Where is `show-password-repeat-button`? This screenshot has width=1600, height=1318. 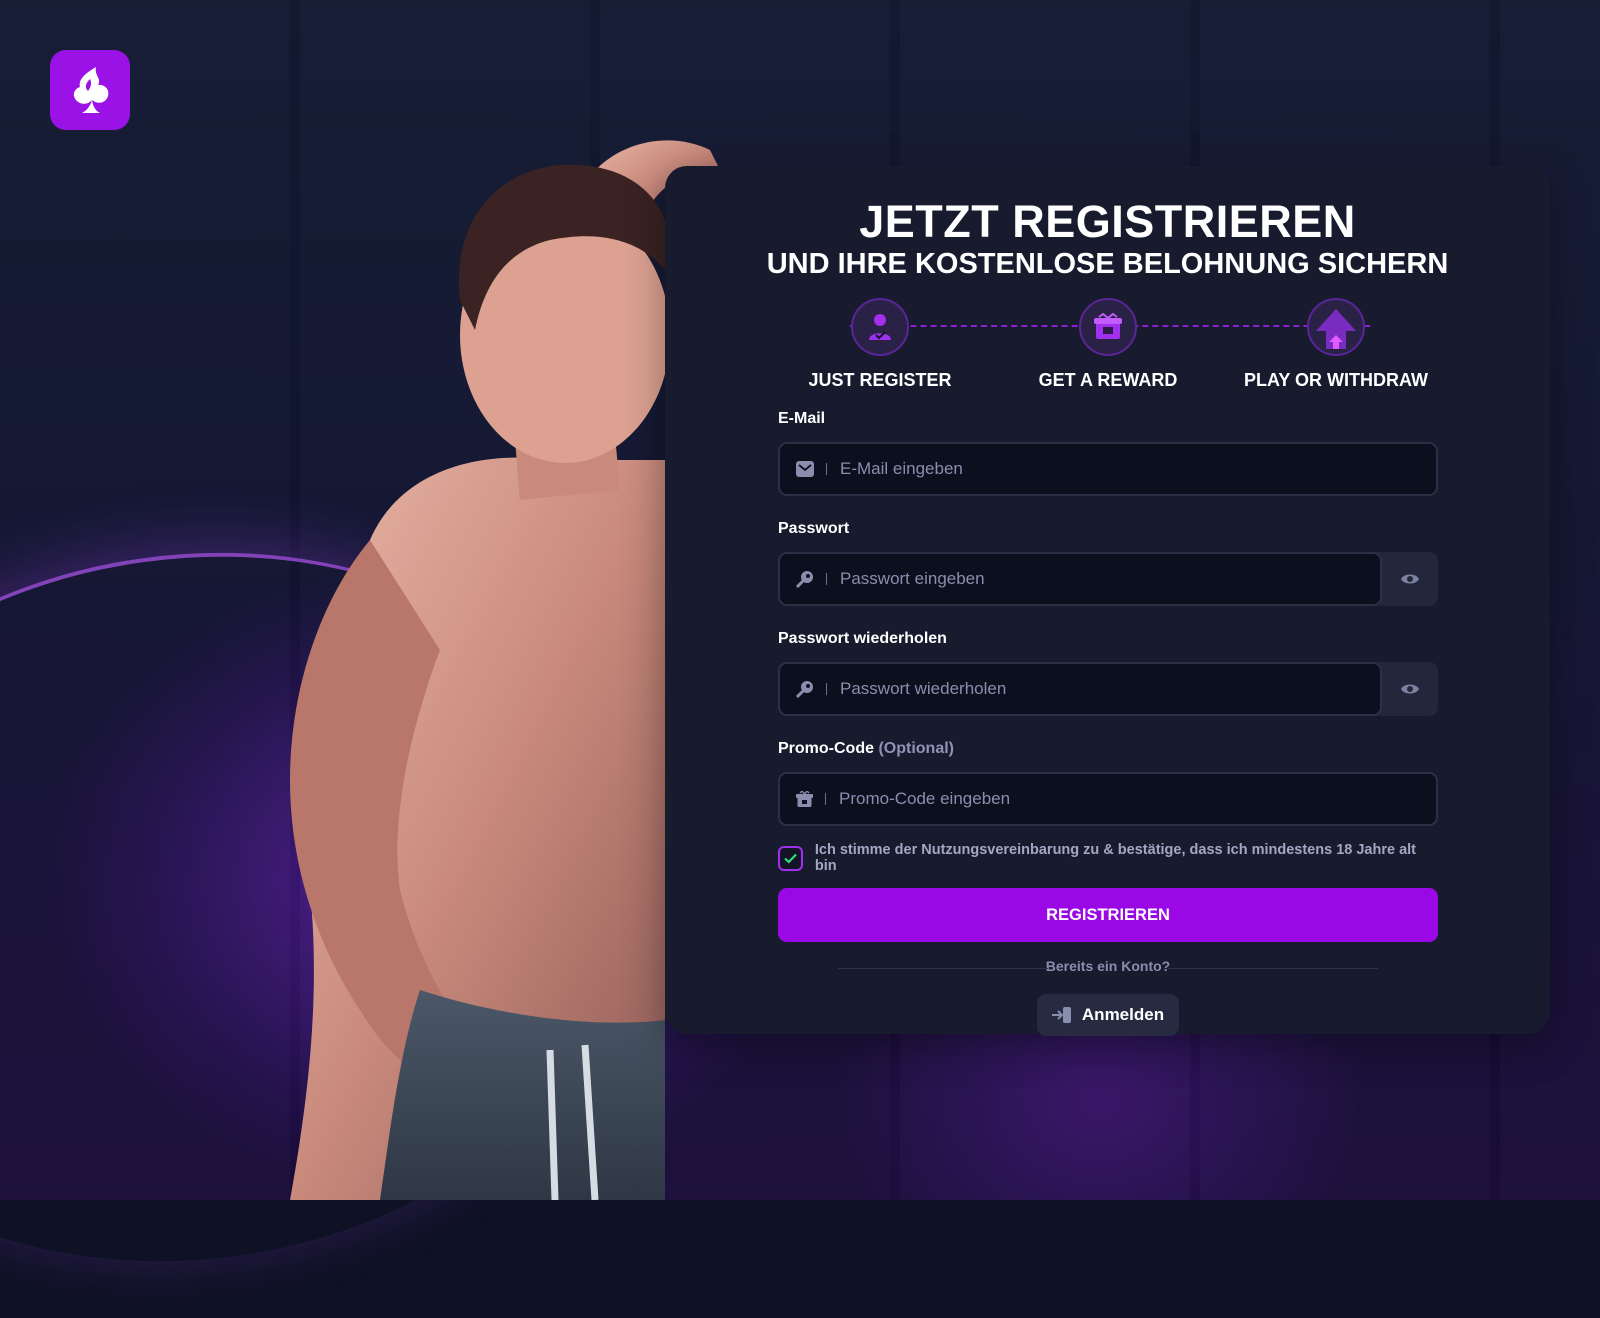 show-password-repeat-button is located at coordinates (1410, 689).